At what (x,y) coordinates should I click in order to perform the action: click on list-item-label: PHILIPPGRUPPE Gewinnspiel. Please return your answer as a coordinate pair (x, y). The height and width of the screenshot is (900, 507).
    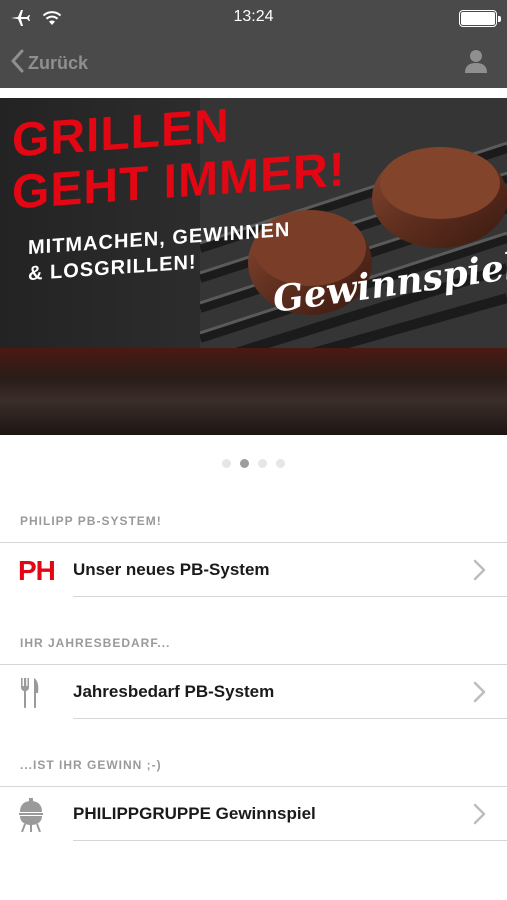
    Looking at the image, I should click on (194, 813).